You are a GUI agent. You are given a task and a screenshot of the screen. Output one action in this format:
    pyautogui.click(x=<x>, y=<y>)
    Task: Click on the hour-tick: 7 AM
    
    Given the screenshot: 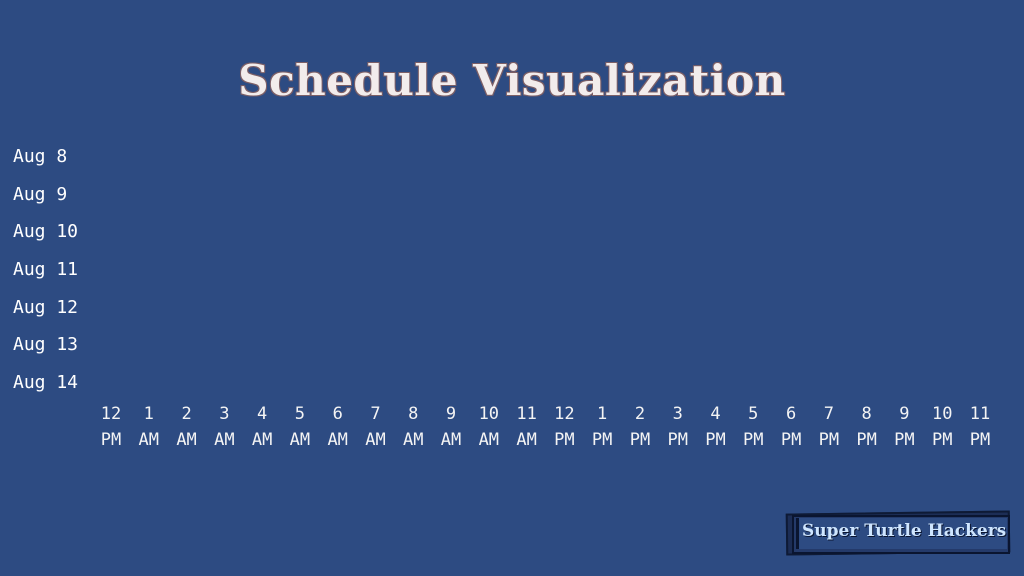 What is the action you would take?
    pyautogui.click(x=375, y=427)
    